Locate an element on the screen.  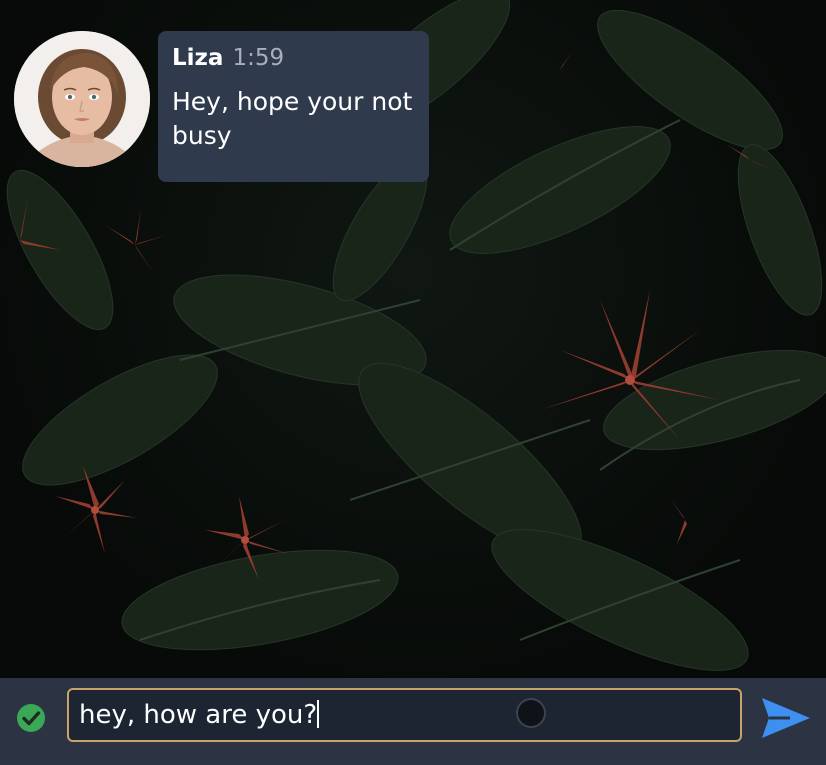
message-header: Liza 1:59 is located at coordinates (293, 58).